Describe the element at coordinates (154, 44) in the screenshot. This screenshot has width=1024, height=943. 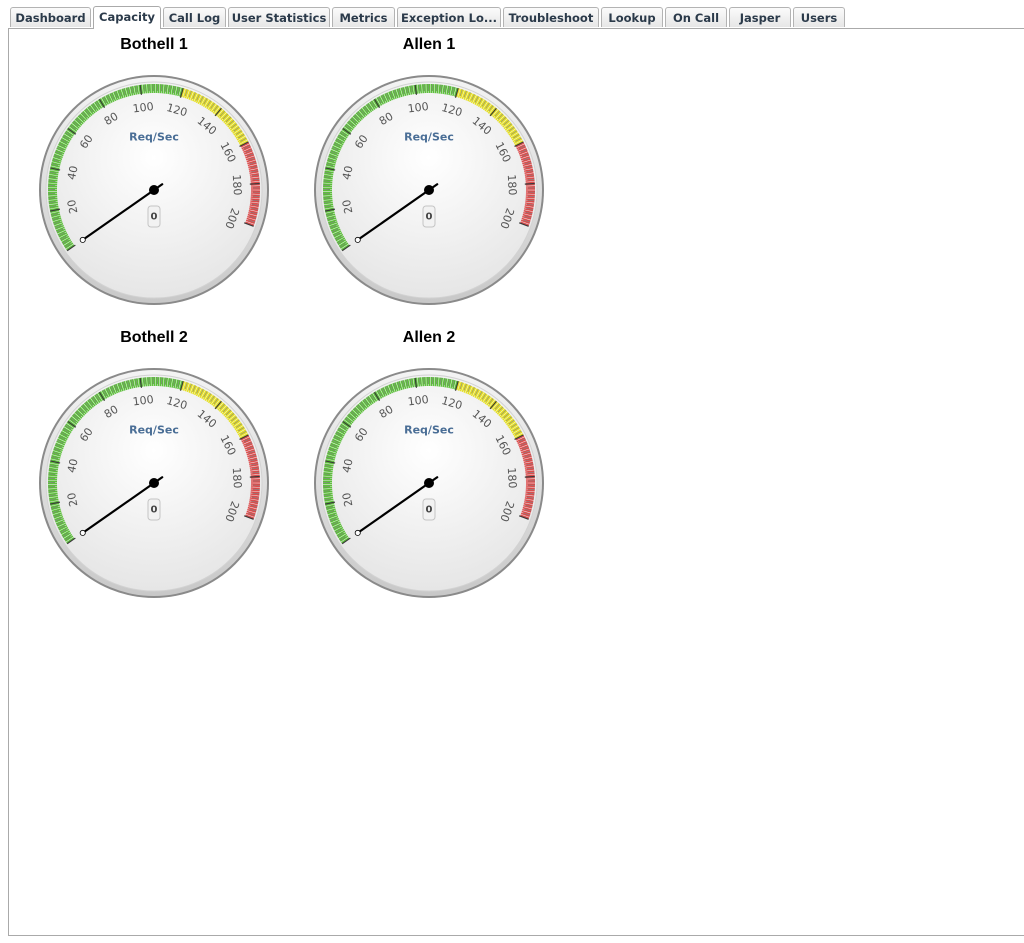
I see `gauge-title-bothell-1: Bothell 1` at that location.